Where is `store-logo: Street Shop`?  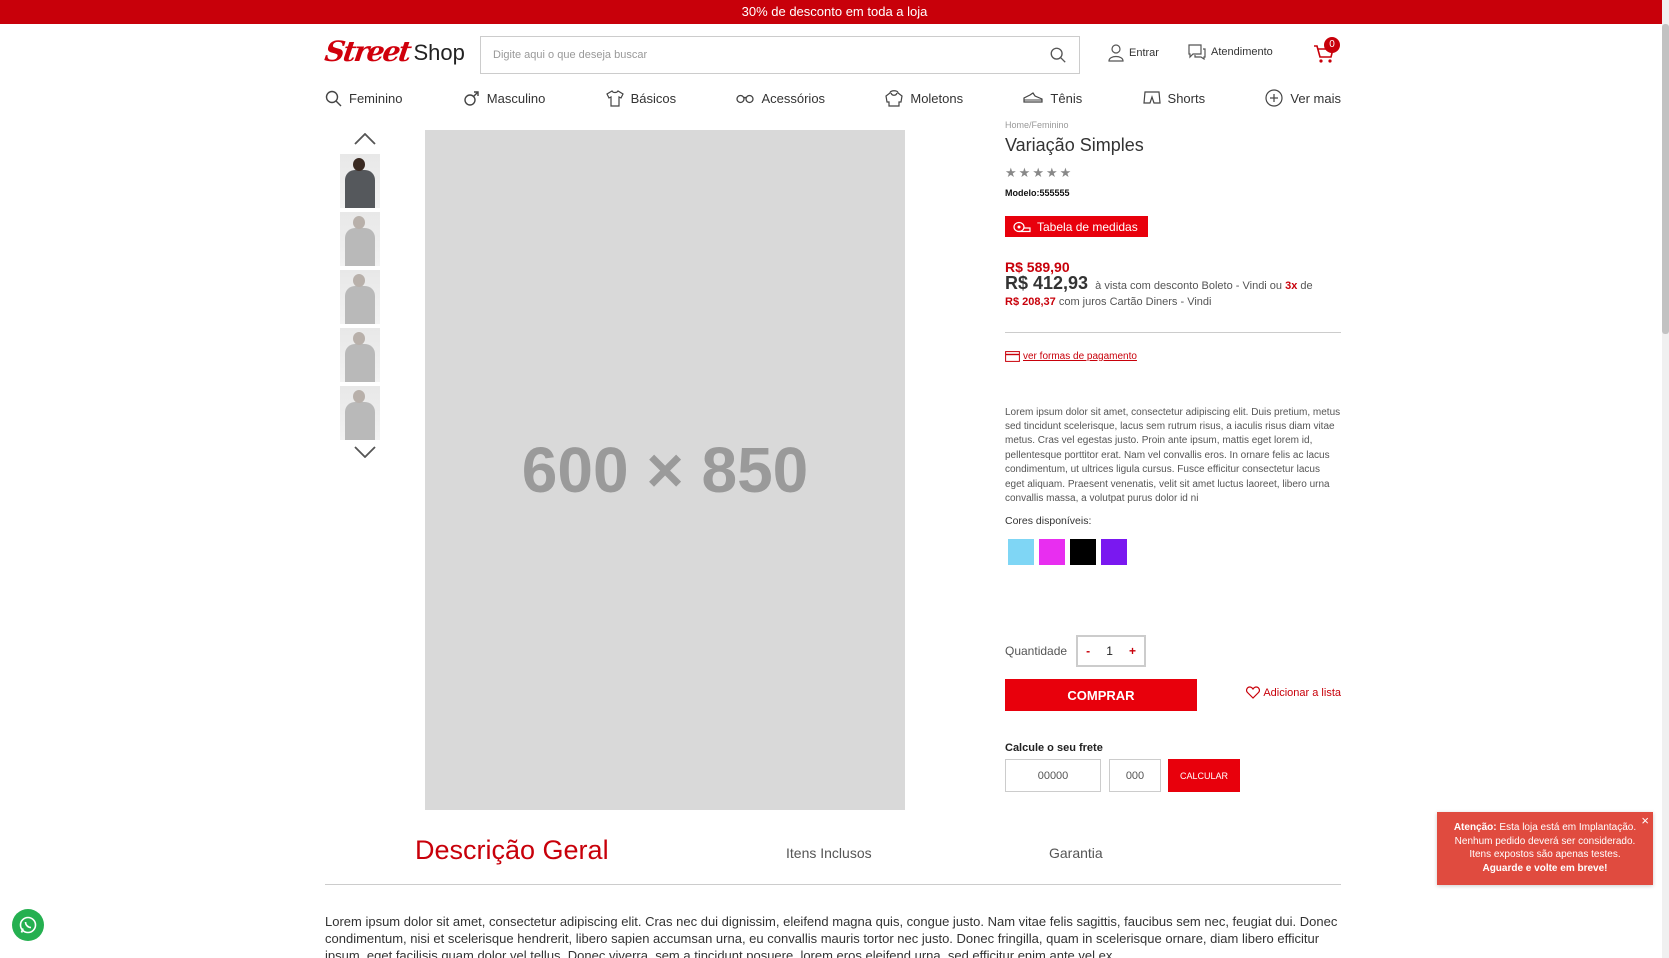 store-logo: Street Shop is located at coordinates (393, 51).